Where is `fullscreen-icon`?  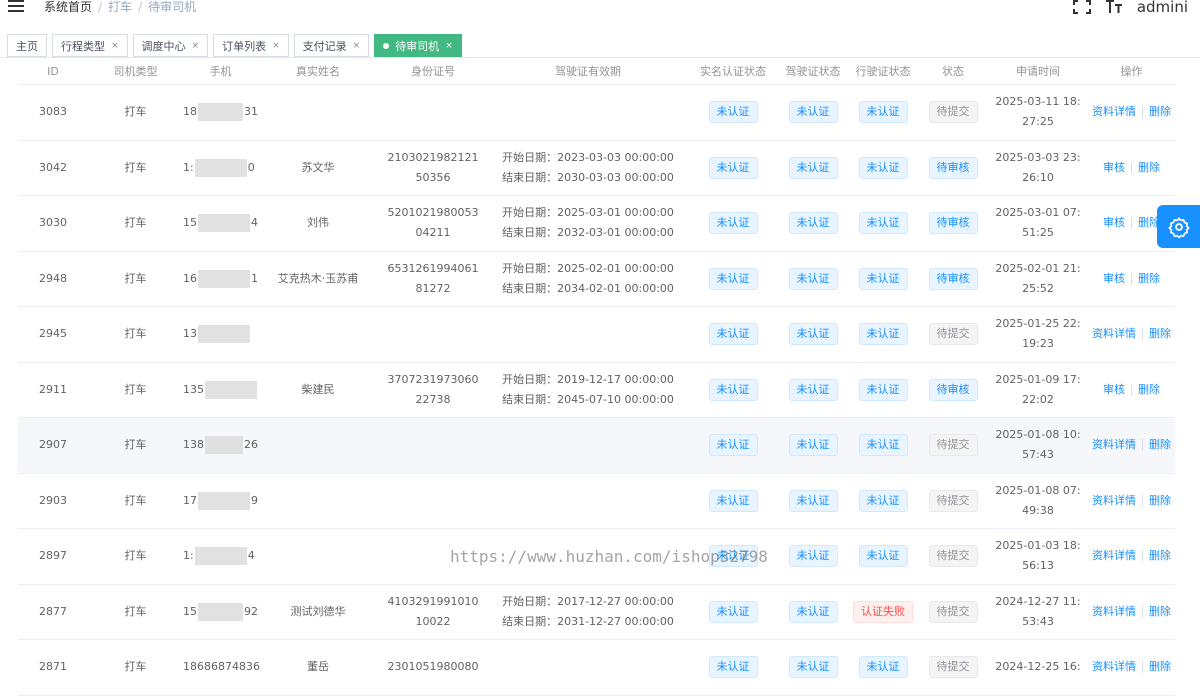 fullscreen-icon is located at coordinates (1081, 7).